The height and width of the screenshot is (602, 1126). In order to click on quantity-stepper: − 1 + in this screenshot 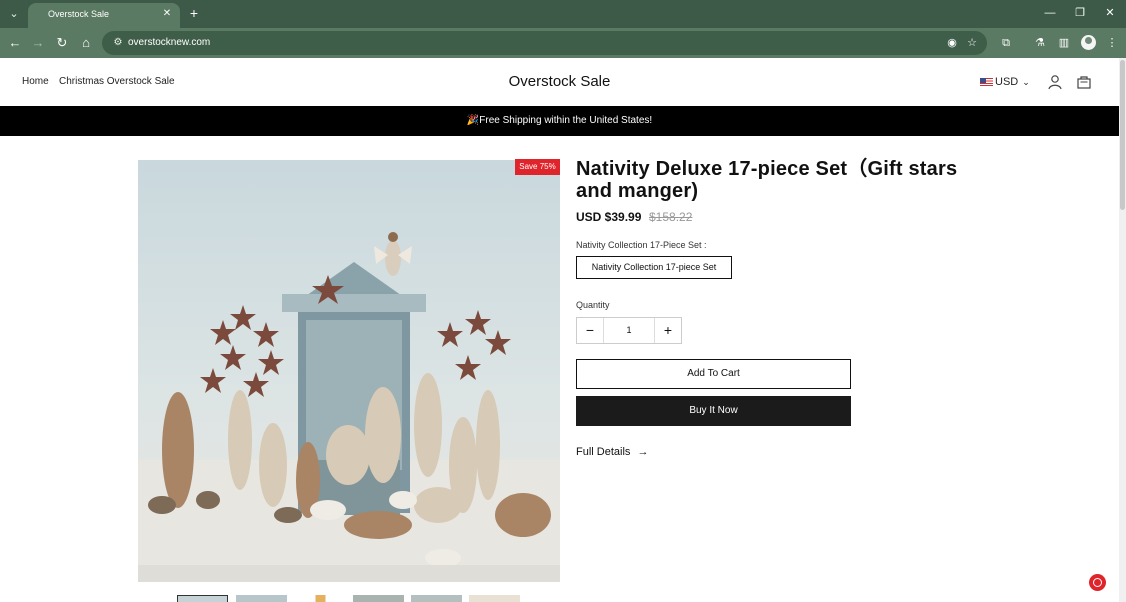, I will do `click(629, 330)`.